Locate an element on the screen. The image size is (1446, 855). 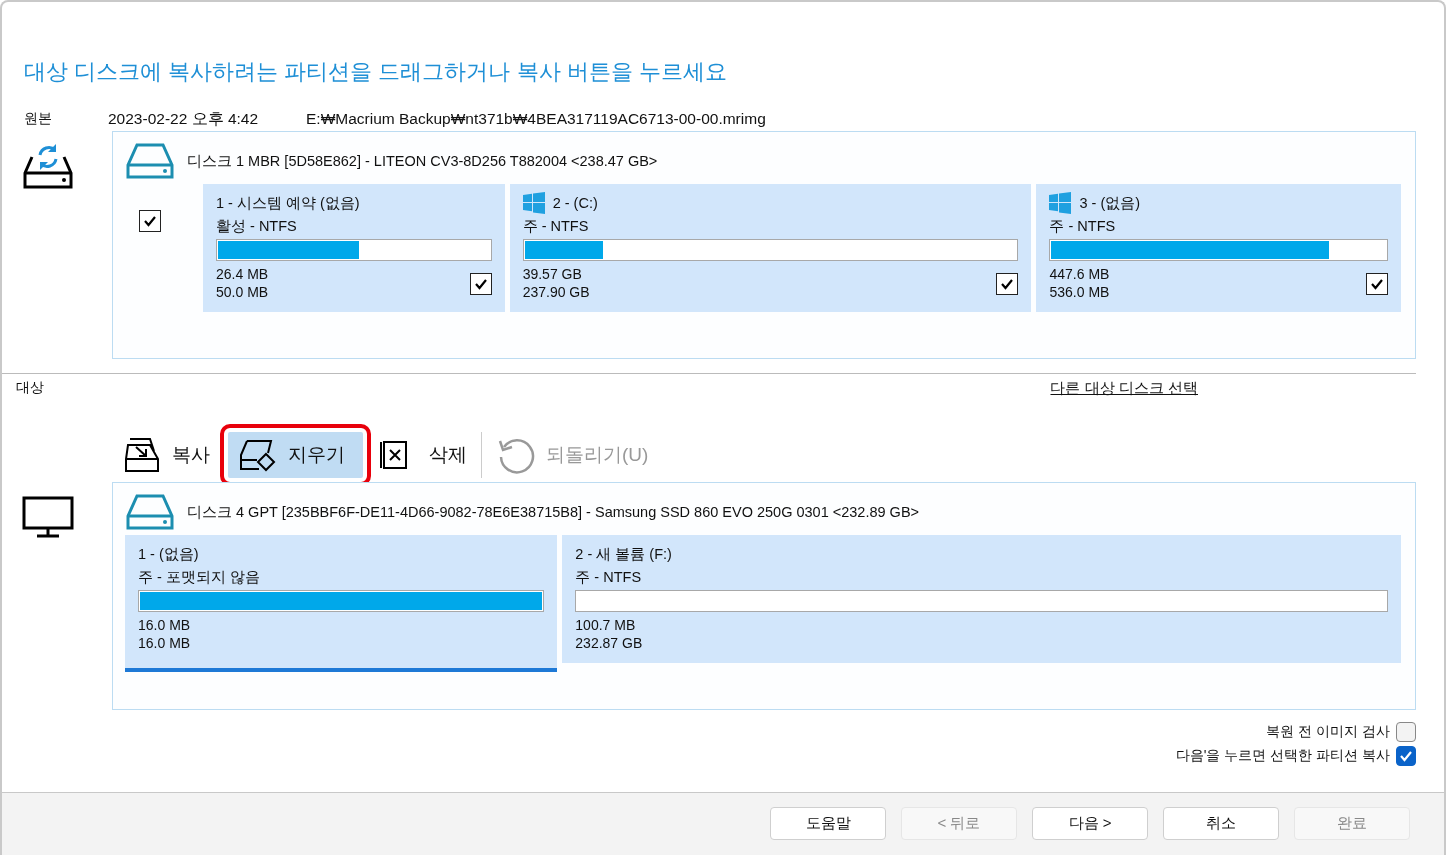
delete-icon is located at coordinates (394, 455).